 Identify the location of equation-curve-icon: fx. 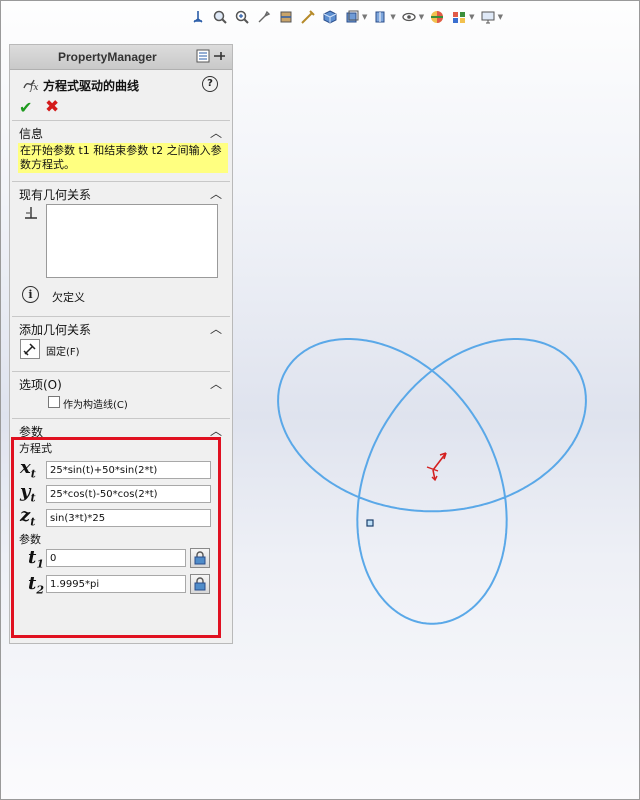
(31, 85).